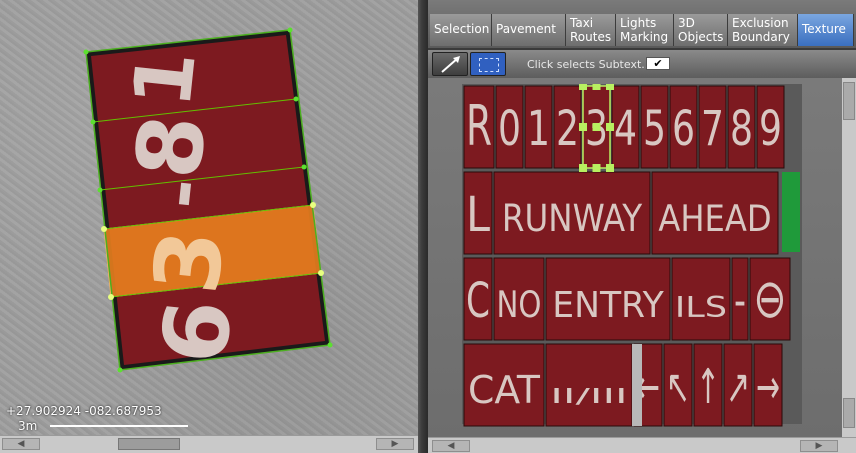 The width and height of the screenshot is (856, 453). What do you see at coordinates (171, 146) in the screenshot?
I see `sign-char: 8` at bounding box center [171, 146].